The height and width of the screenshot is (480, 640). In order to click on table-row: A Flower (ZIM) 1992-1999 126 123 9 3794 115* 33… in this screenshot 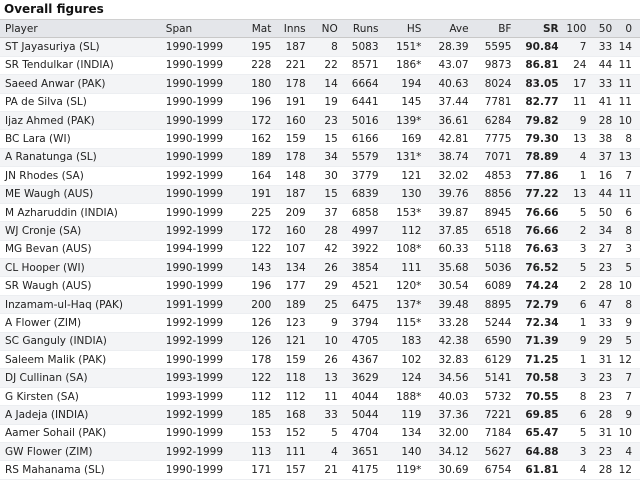, I will do `click(320, 323)`.